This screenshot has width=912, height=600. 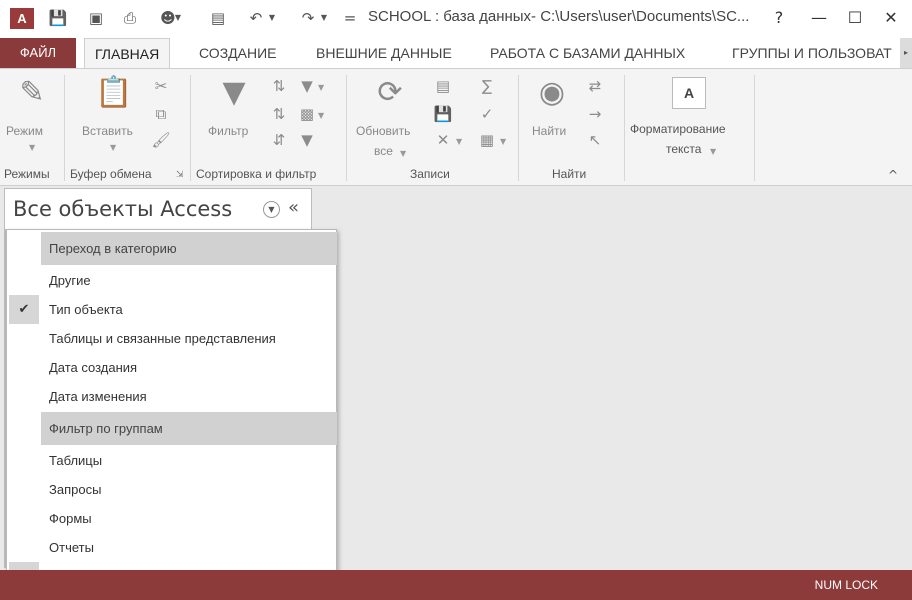 What do you see at coordinates (32, 93) in the screenshot?
I see `design-view-icon: ✎` at bounding box center [32, 93].